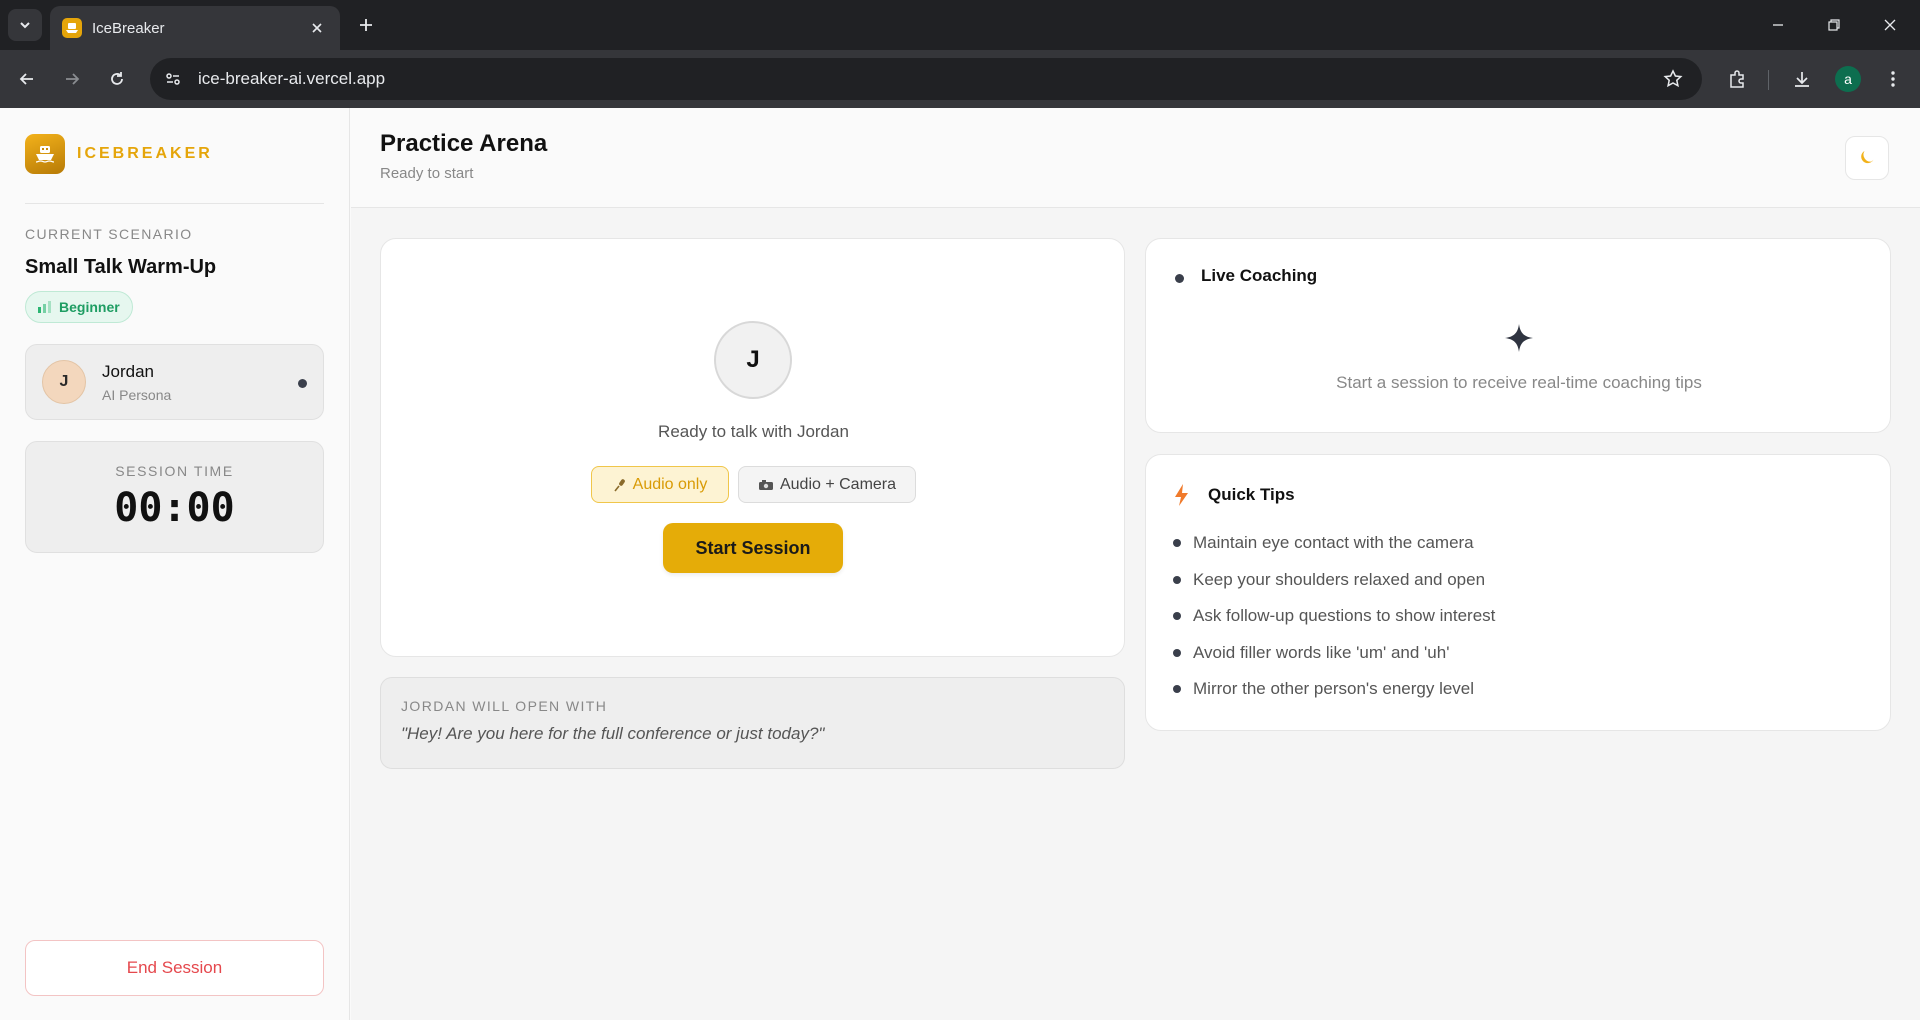 This screenshot has height=1020, width=1920. What do you see at coordinates (620, 485) in the screenshot?
I see `microphone-icon` at bounding box center [620, 485].